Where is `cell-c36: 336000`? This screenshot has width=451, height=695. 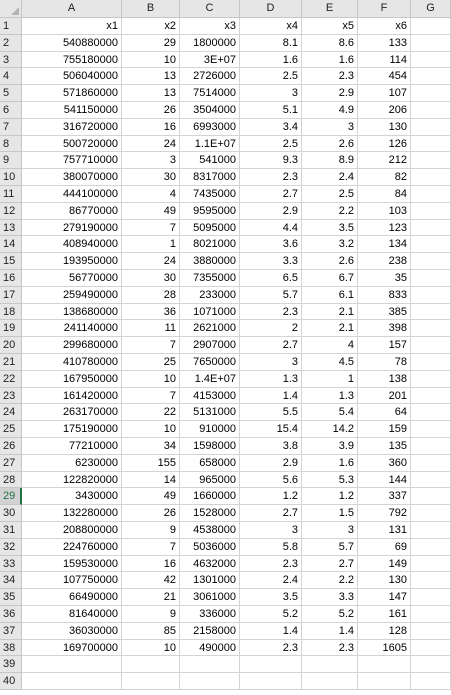 cell-c36: 336000 is located at coordinates (210, 614).